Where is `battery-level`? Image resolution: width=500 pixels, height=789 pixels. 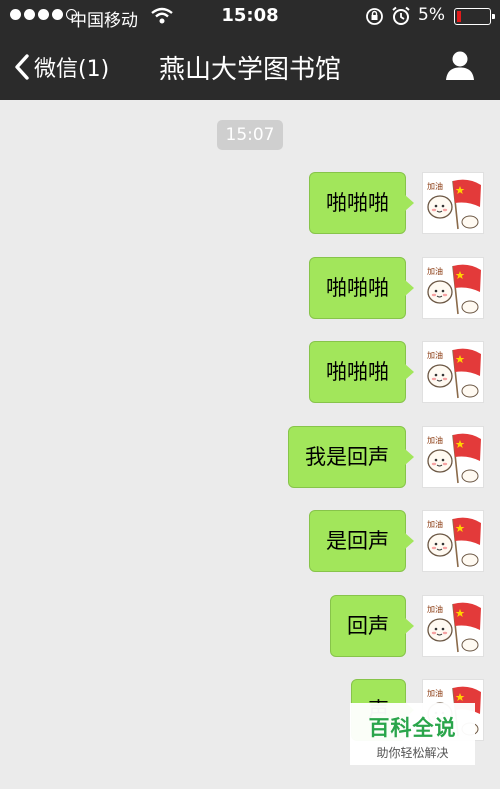
battery-level is located at coordinates (459, 16).